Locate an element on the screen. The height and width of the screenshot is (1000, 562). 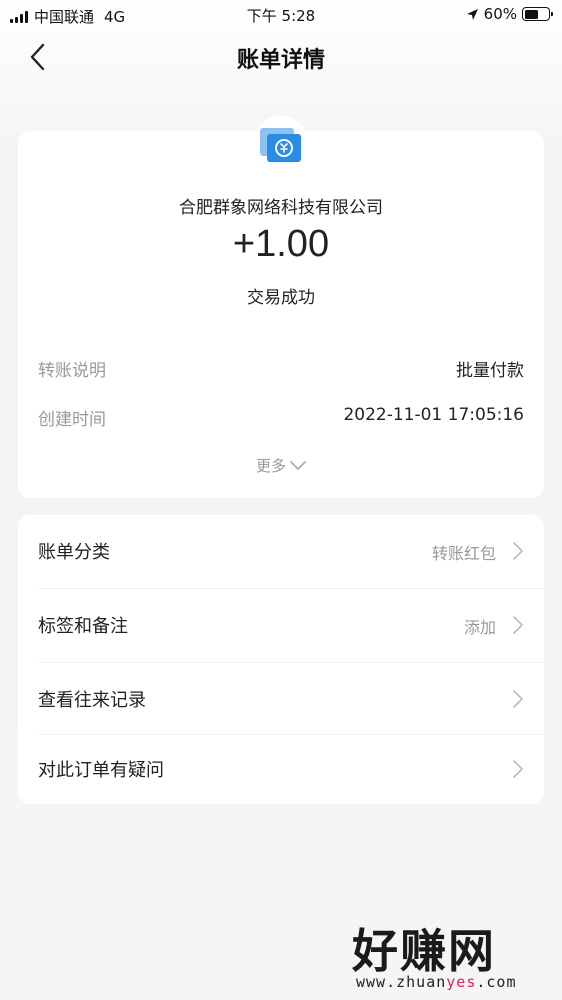
nav-bar: 账单详情 is located at coordinates (281, 58).